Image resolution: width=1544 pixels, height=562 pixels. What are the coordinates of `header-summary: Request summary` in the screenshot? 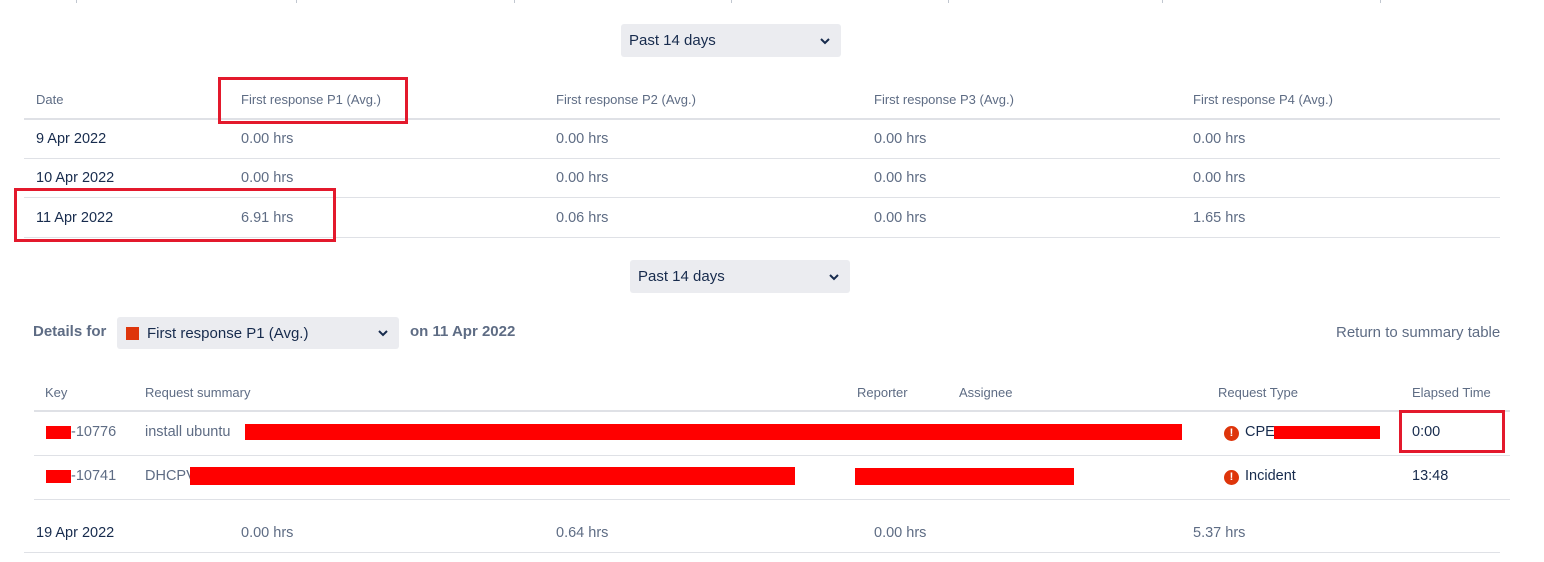 It's located at (197, 392).